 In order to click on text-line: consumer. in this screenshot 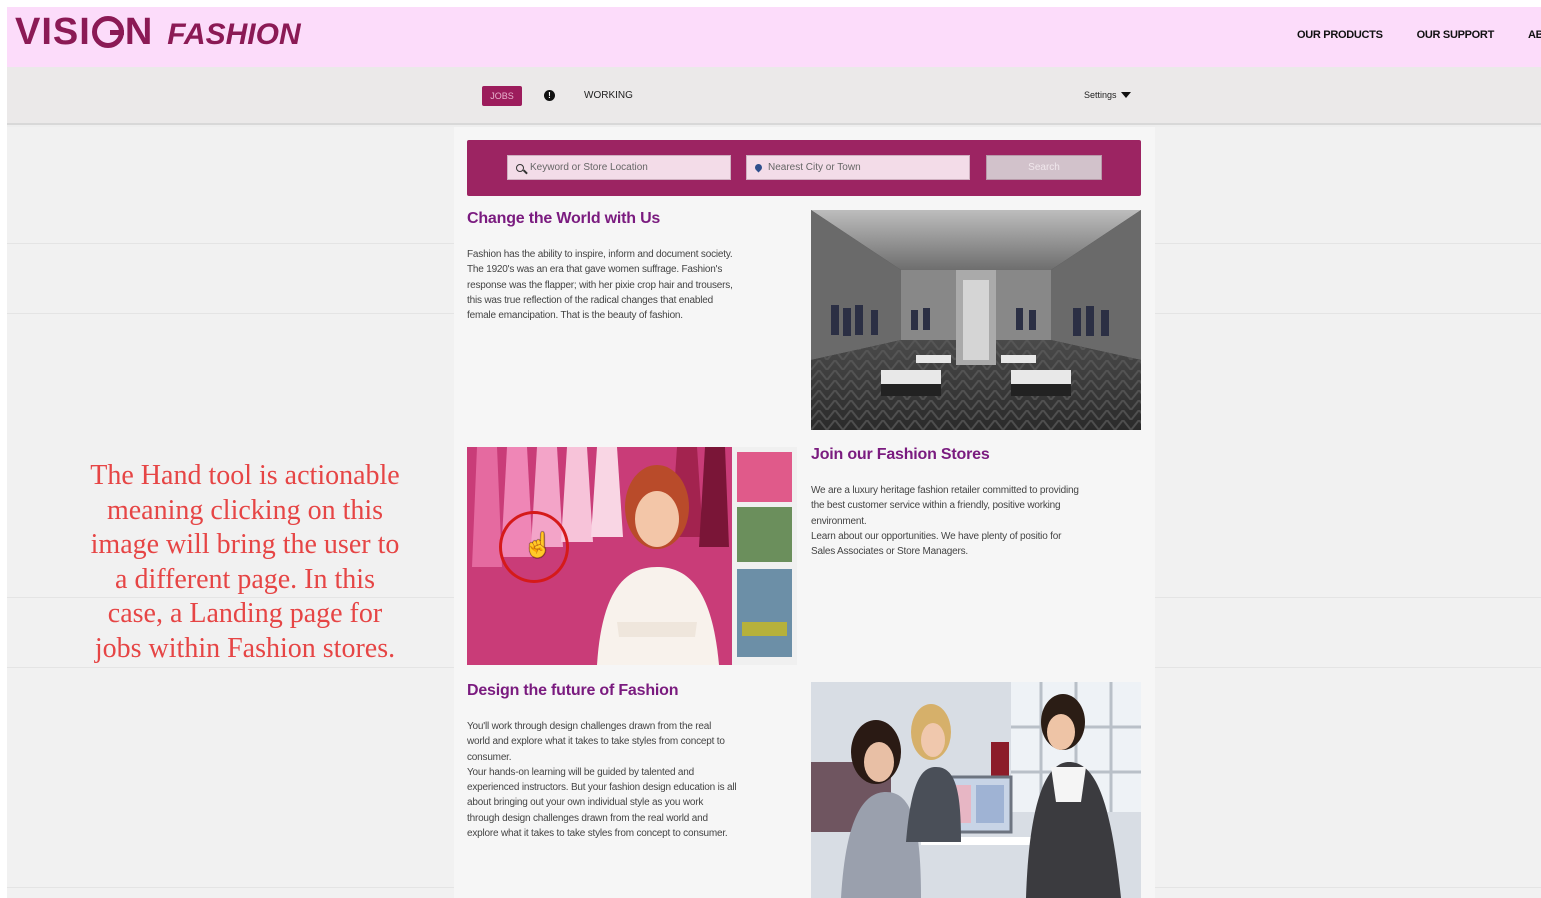, I will do `click(489, 757)`.